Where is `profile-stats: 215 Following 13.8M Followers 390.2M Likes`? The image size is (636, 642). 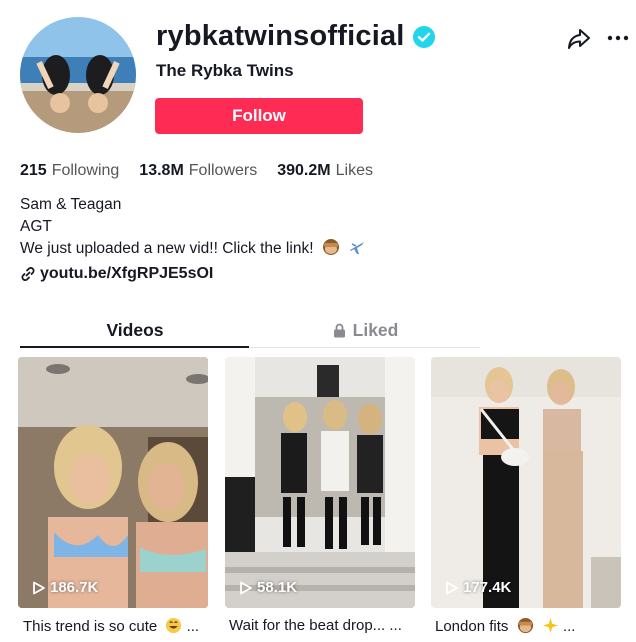 profile-stats: 215 Following 13.8M Followers 390.2M Likes is located at coordinates (196, 171).